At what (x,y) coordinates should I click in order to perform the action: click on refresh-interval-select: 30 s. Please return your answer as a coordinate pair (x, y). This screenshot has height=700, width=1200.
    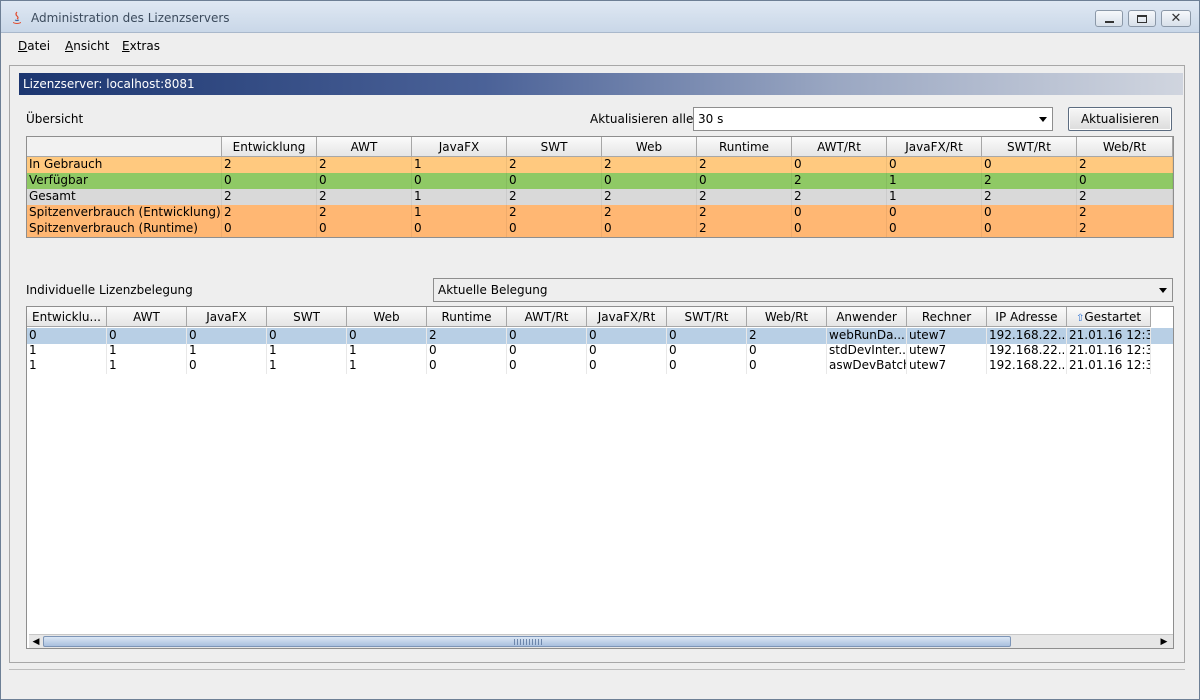
    Looking at the image, I should click on (873, 119).